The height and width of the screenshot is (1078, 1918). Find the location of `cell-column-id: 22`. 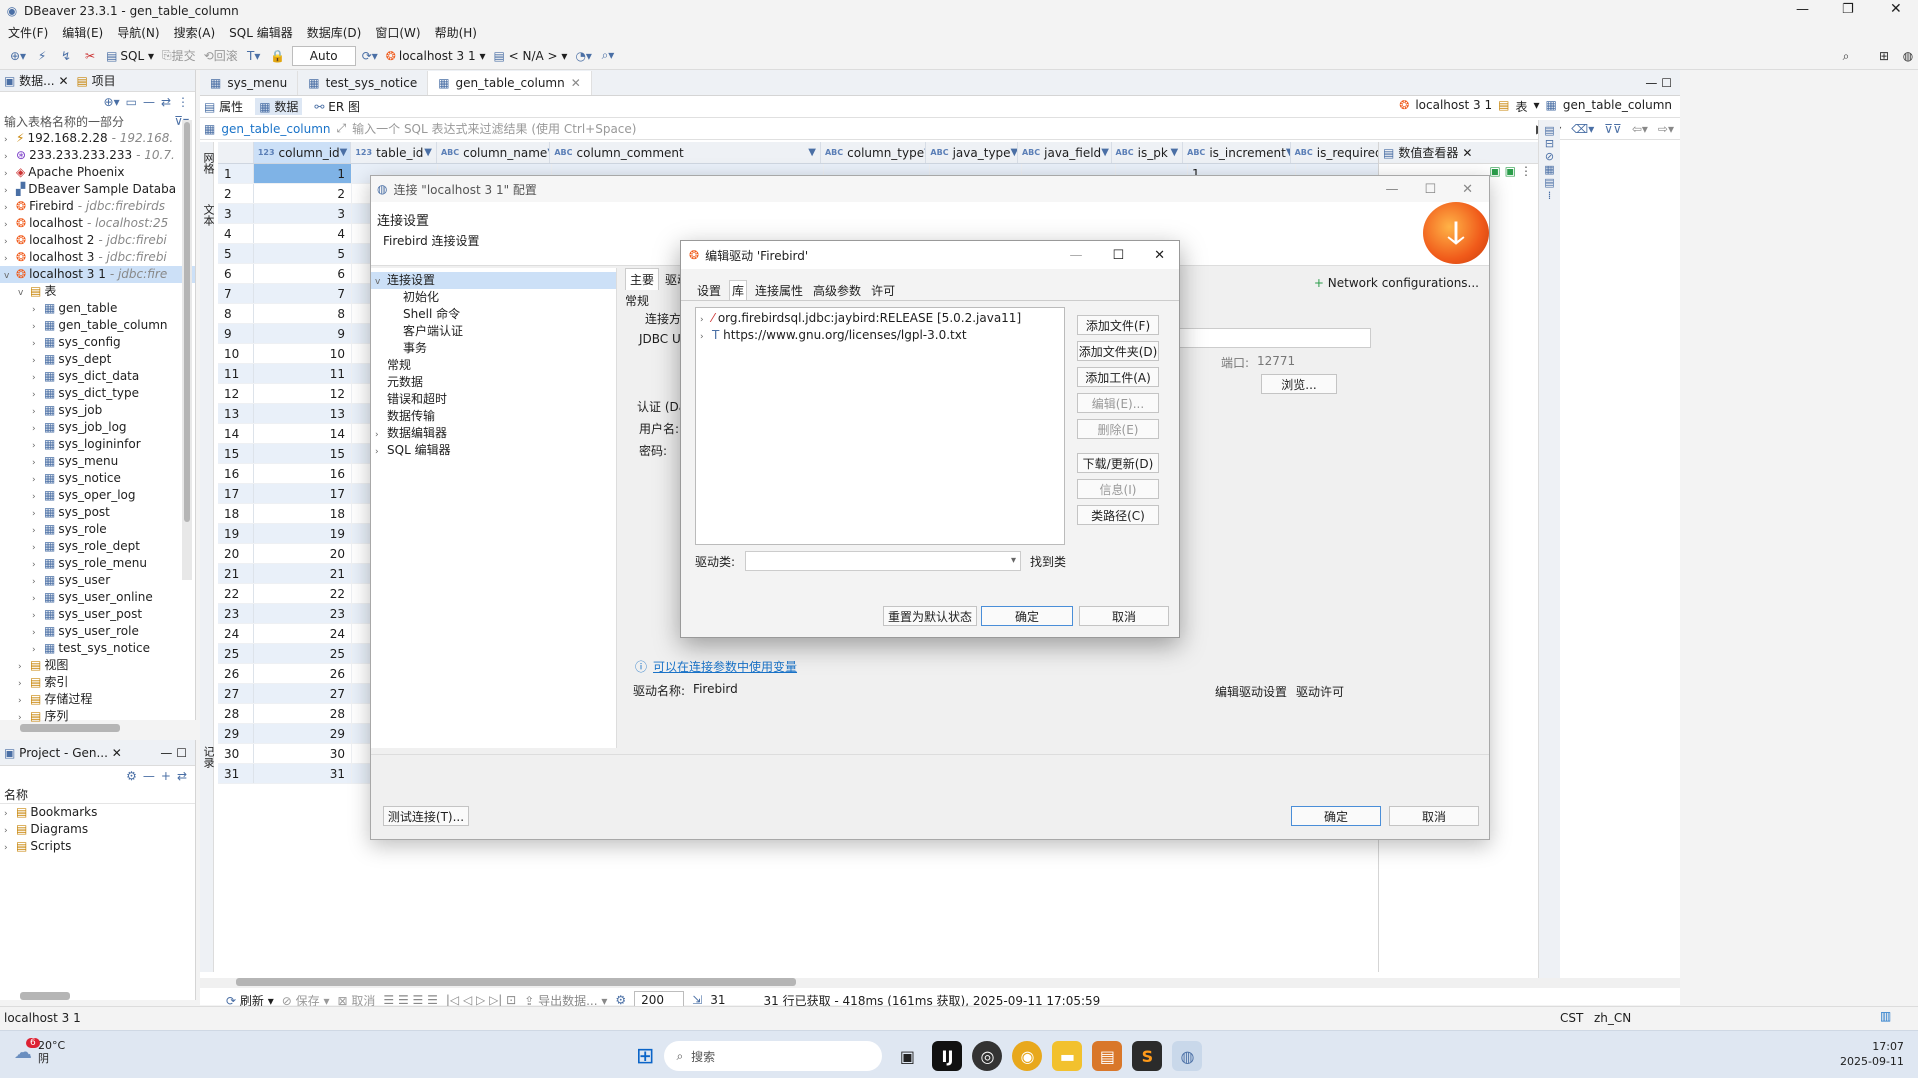

cell-column-id: 22 is located at coordinates (303, 593).